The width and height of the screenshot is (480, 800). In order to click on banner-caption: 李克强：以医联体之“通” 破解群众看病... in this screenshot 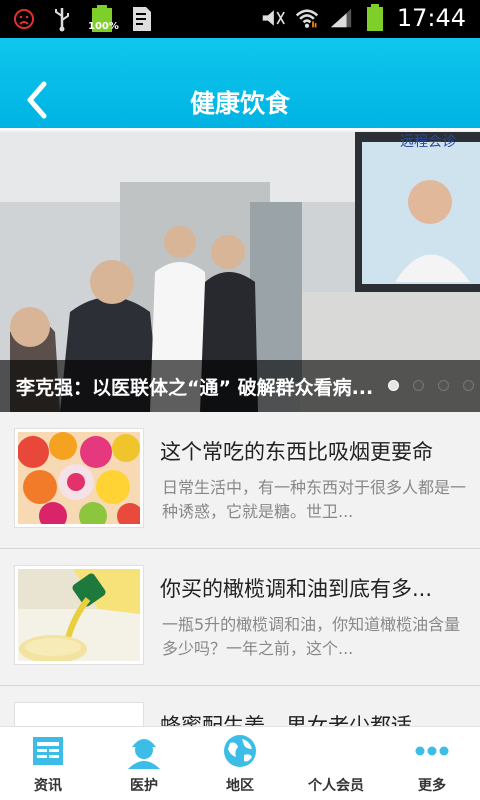, I will do `click(196, 386)`.